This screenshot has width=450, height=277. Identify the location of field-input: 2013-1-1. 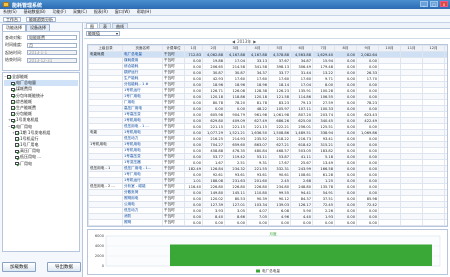
(52, 52).